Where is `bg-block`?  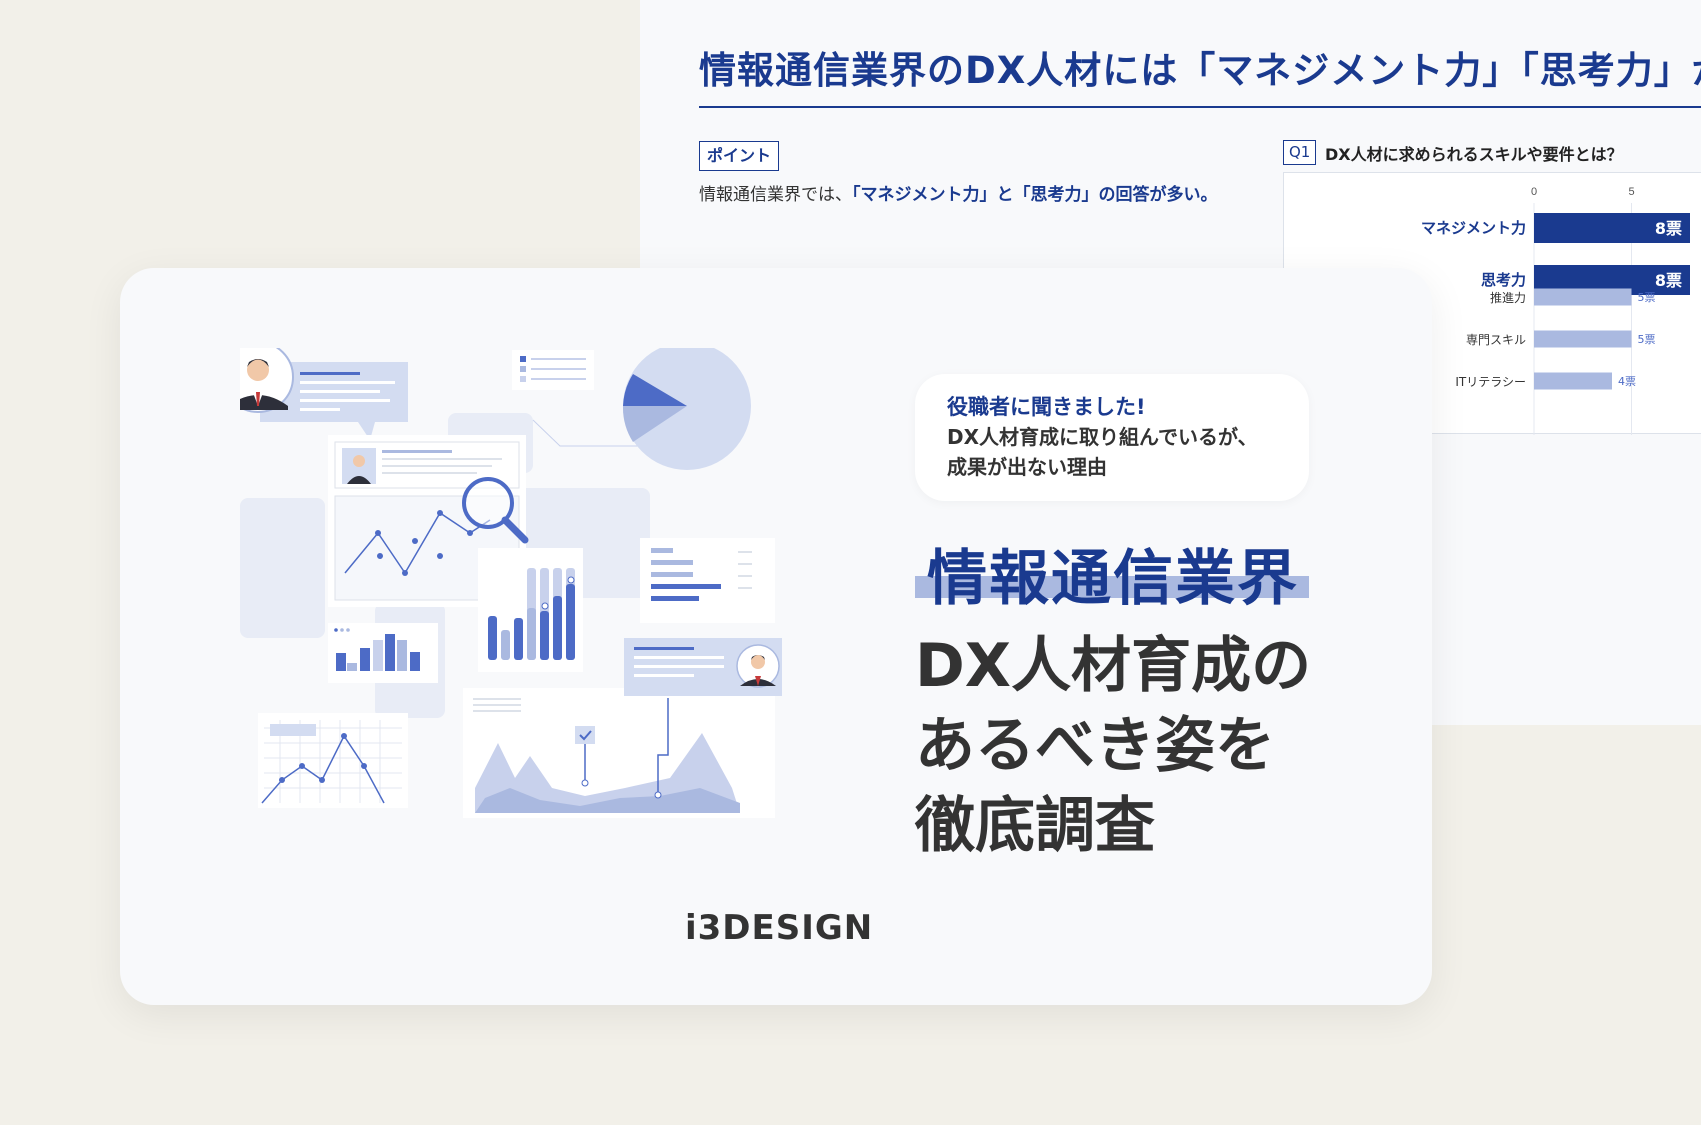 bg-block is located at coordinates (282, 568).